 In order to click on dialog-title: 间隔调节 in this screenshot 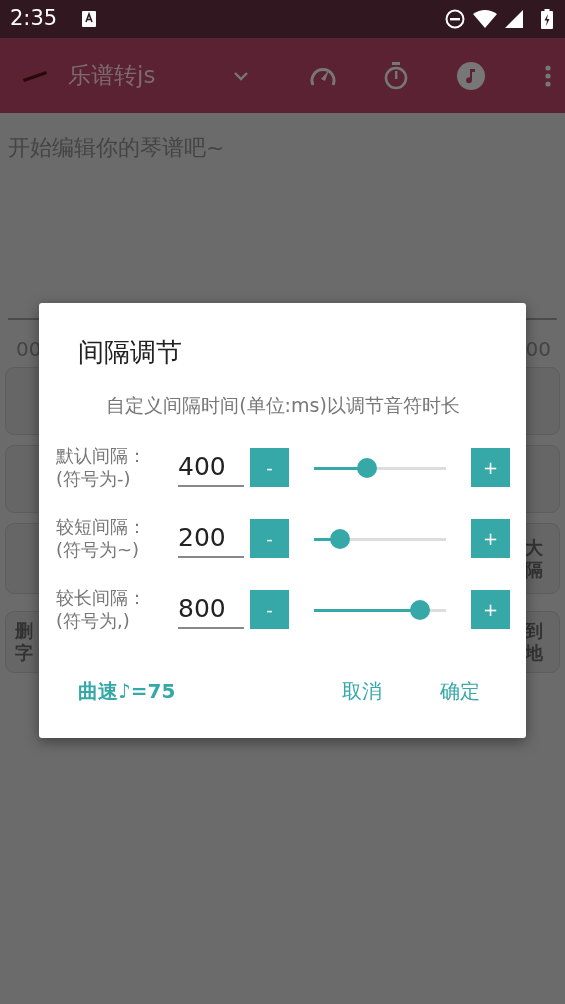, I will do `click(130, 352)`.